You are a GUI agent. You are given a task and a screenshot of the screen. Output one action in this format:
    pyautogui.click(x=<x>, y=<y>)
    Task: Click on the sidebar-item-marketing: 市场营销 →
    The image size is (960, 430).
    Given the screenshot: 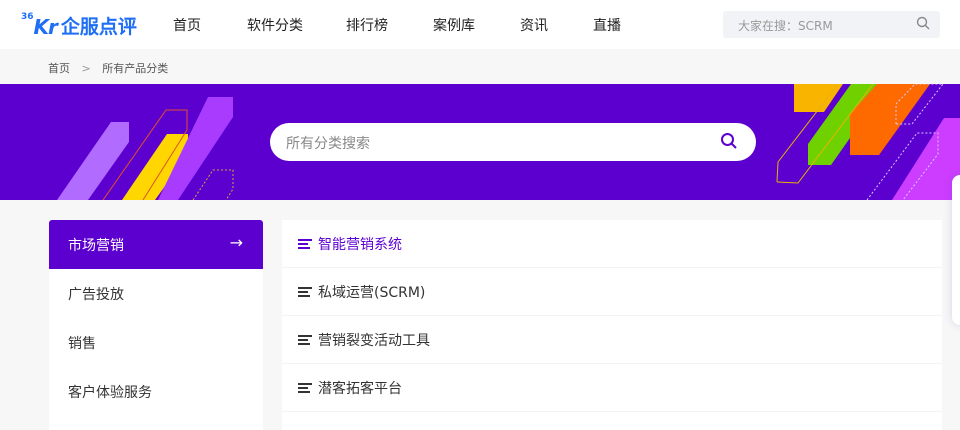 What is the action you would take?
    pyautogui.click(x=156, y=244)
    